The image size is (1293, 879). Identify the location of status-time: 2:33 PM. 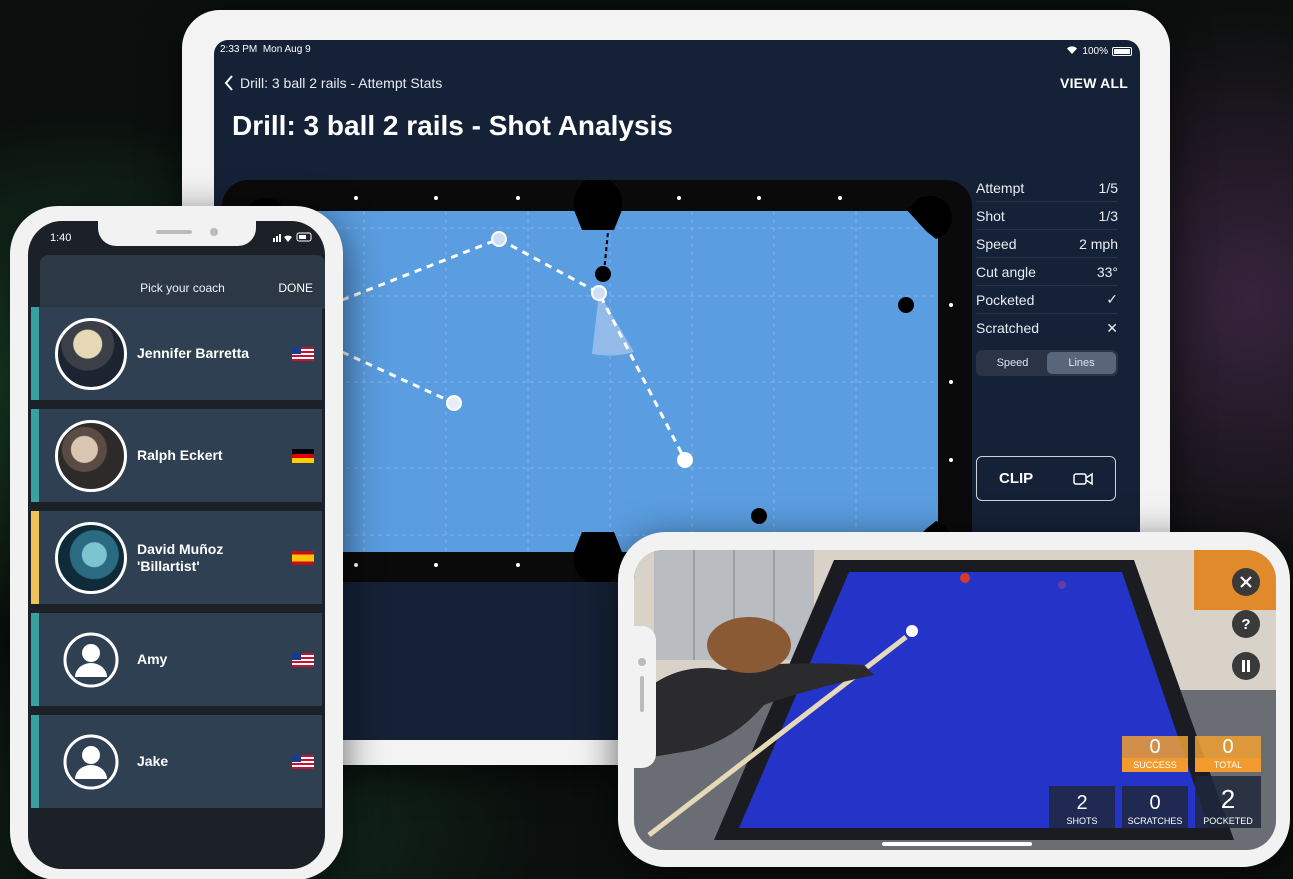
(239, 49).